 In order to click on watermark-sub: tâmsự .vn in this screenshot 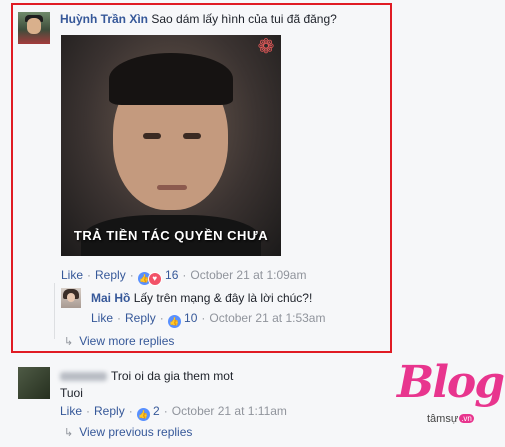, I will do `click(450, 419)`.